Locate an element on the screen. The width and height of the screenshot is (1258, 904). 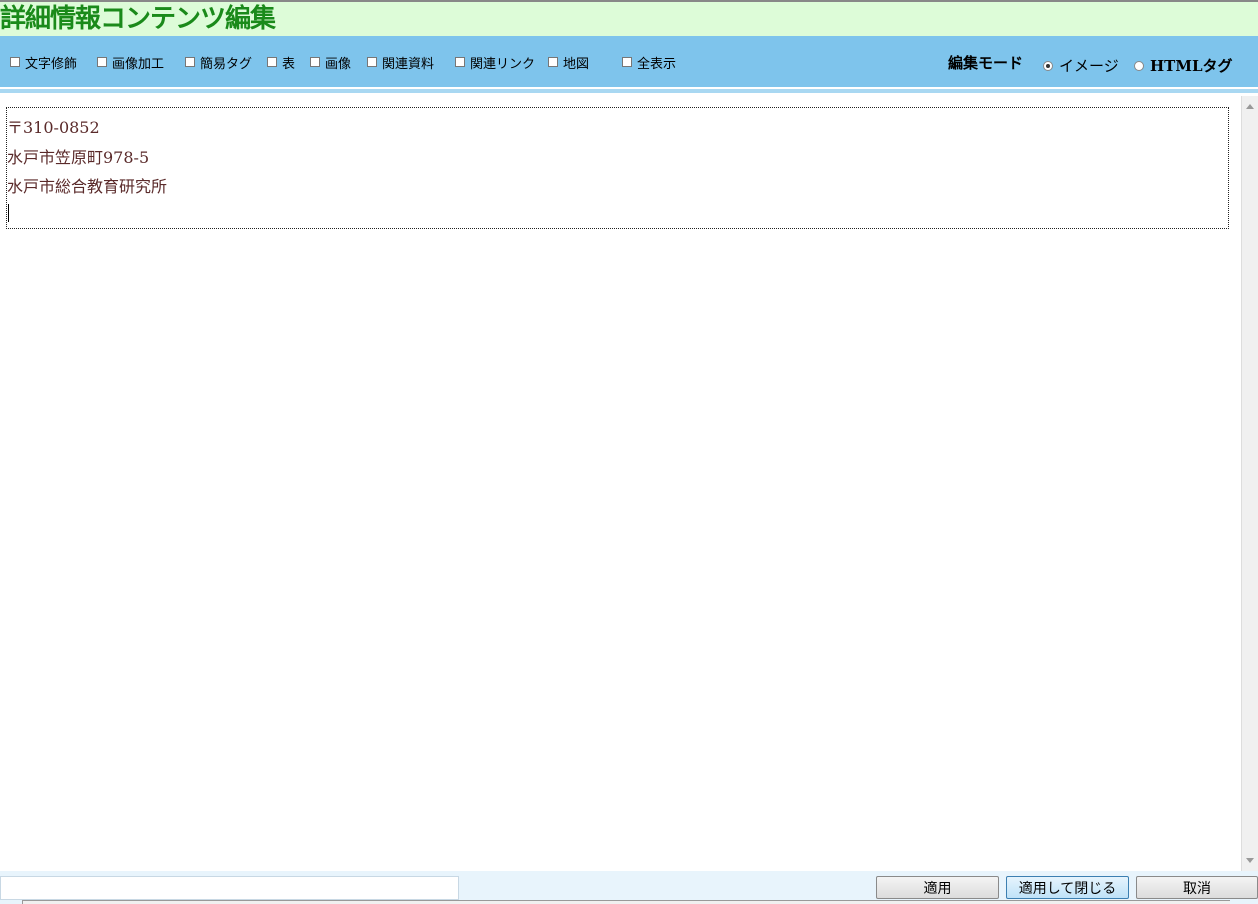
text-caret is located at coordinates (8, 213).